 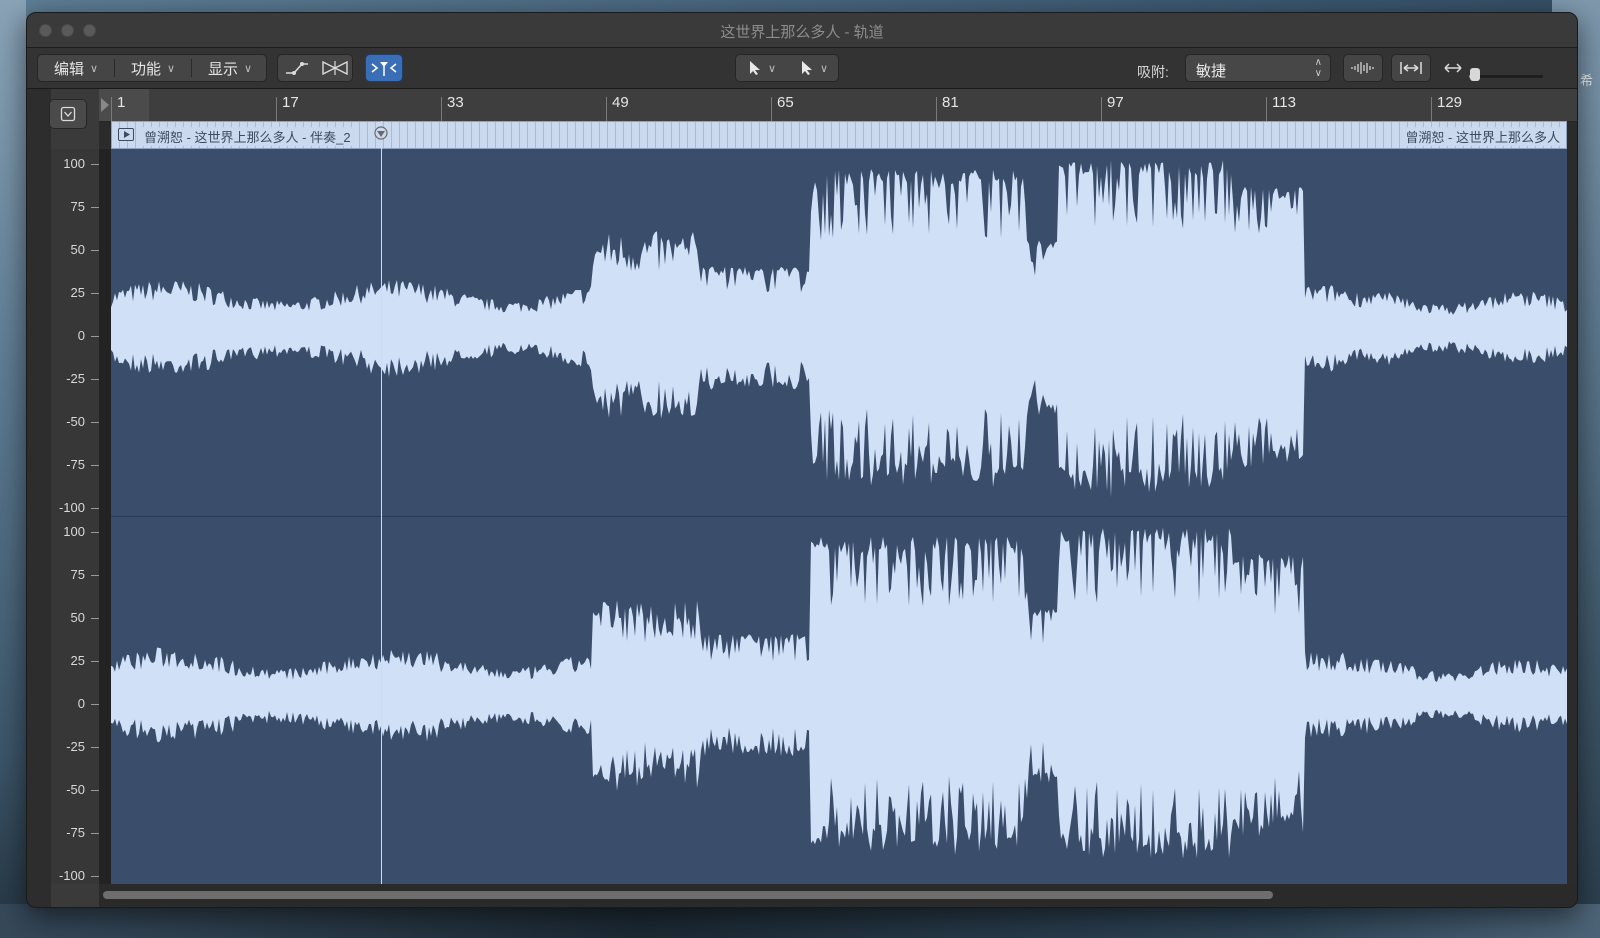 I want to click on fit-to-window-icon, so click(x=1411, y=68).